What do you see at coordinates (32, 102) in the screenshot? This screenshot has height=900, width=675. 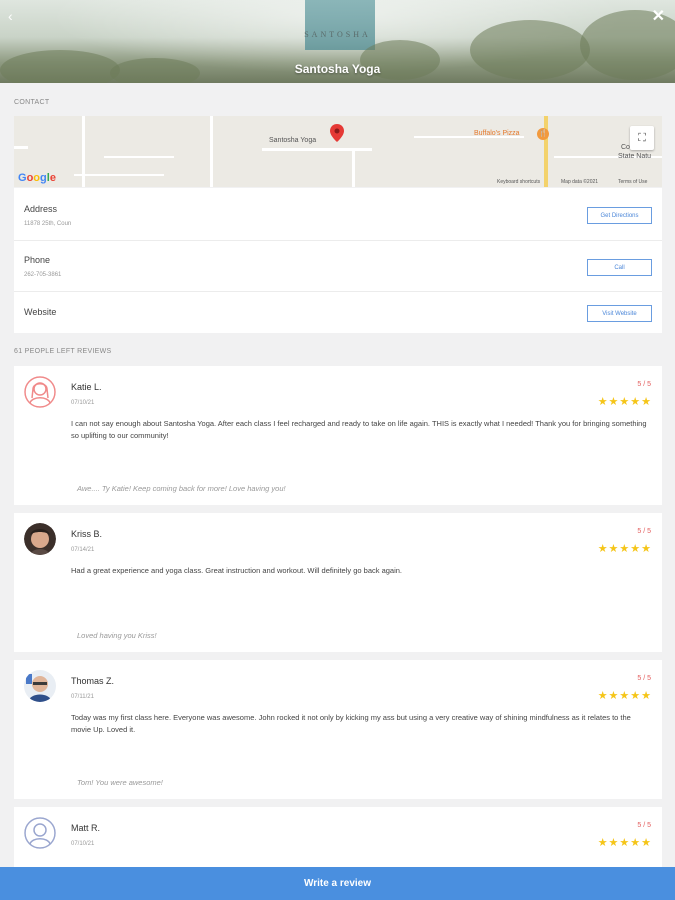 I see `contact-section-label: CONTACT` at bounding box center [32, 102].